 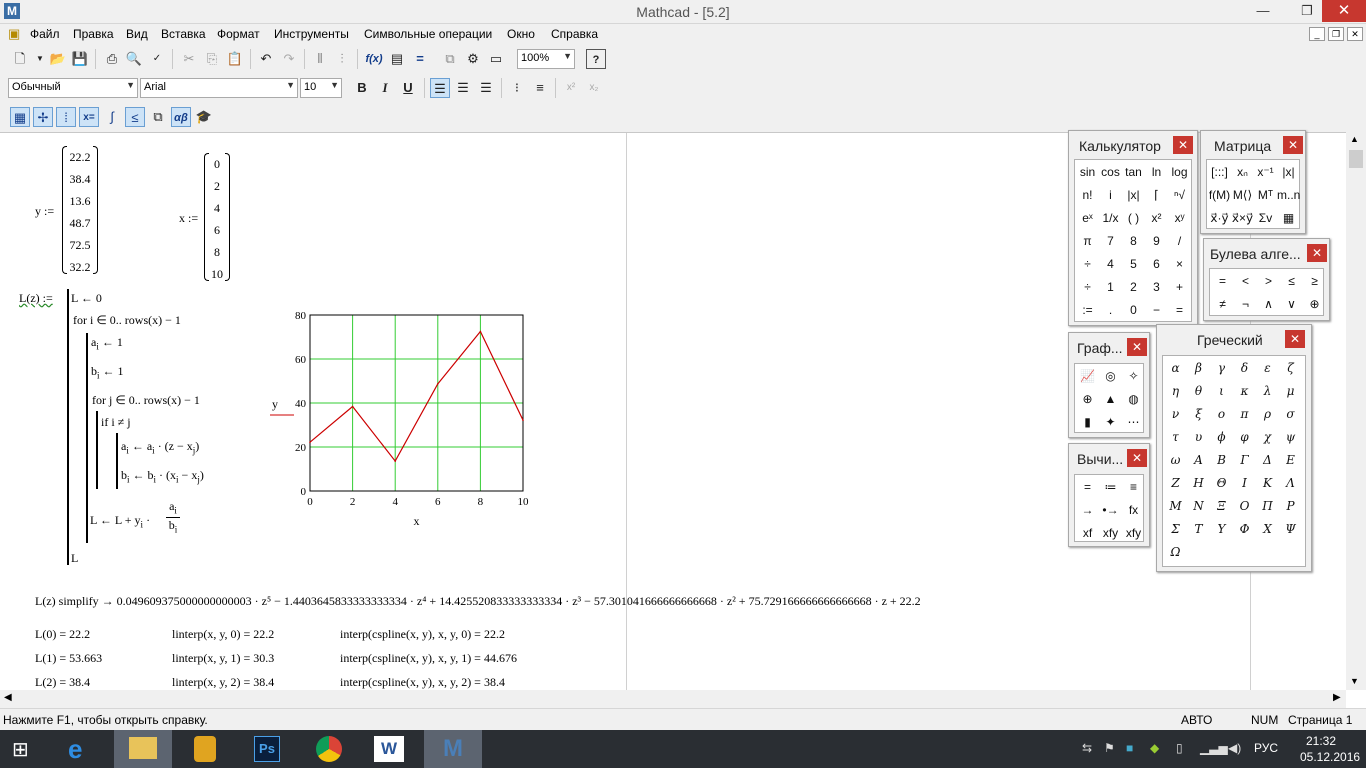 I want to click on calculator-button: /, so click(x=1179, y=241).